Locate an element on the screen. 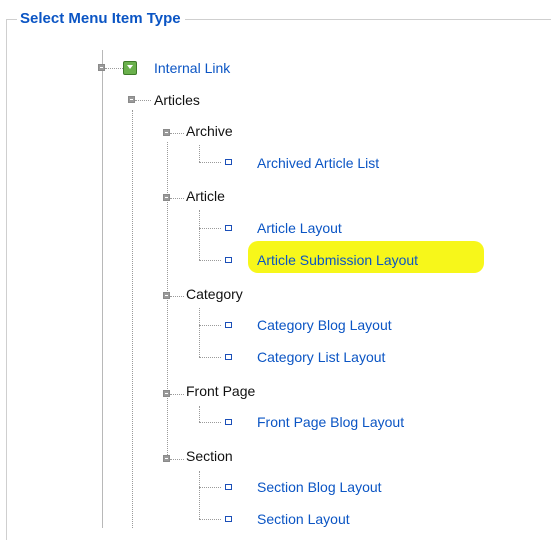  tree-node-archive: Archive is located at coordinates (209, 131).